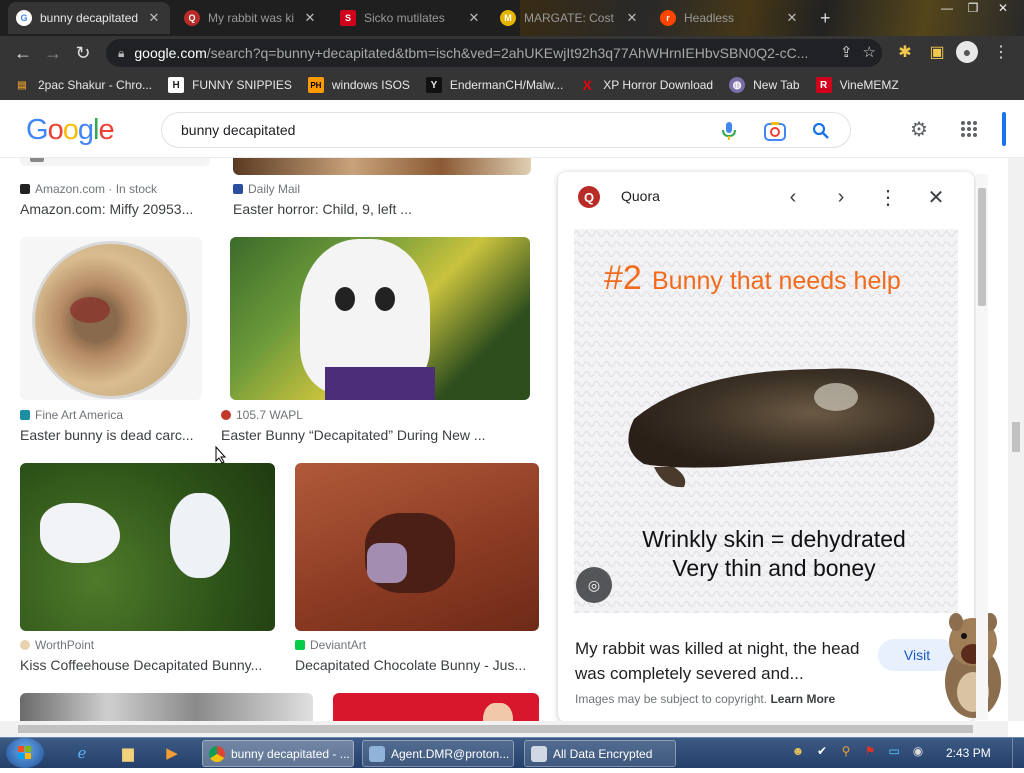 Image resolution: width=1024 pixels, height=773 pixels. I want to click on new-tab-button: +, so click(826, 18).